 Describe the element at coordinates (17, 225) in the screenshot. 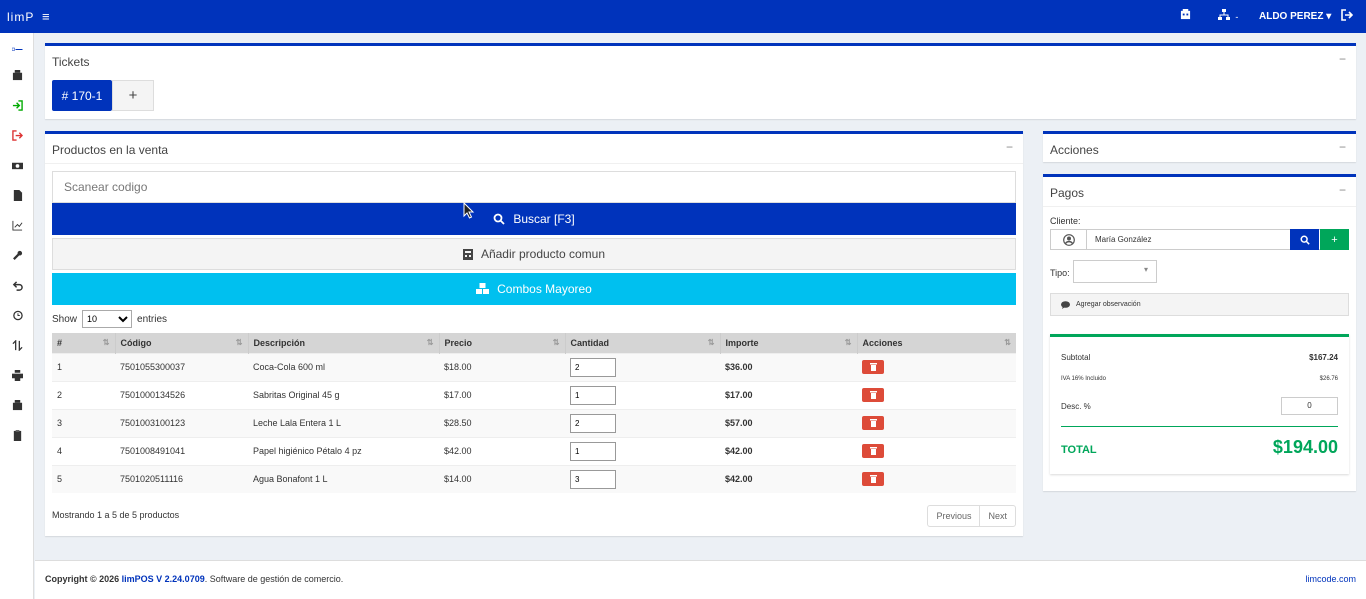

I see `sidebar-chart-icon` at that location.